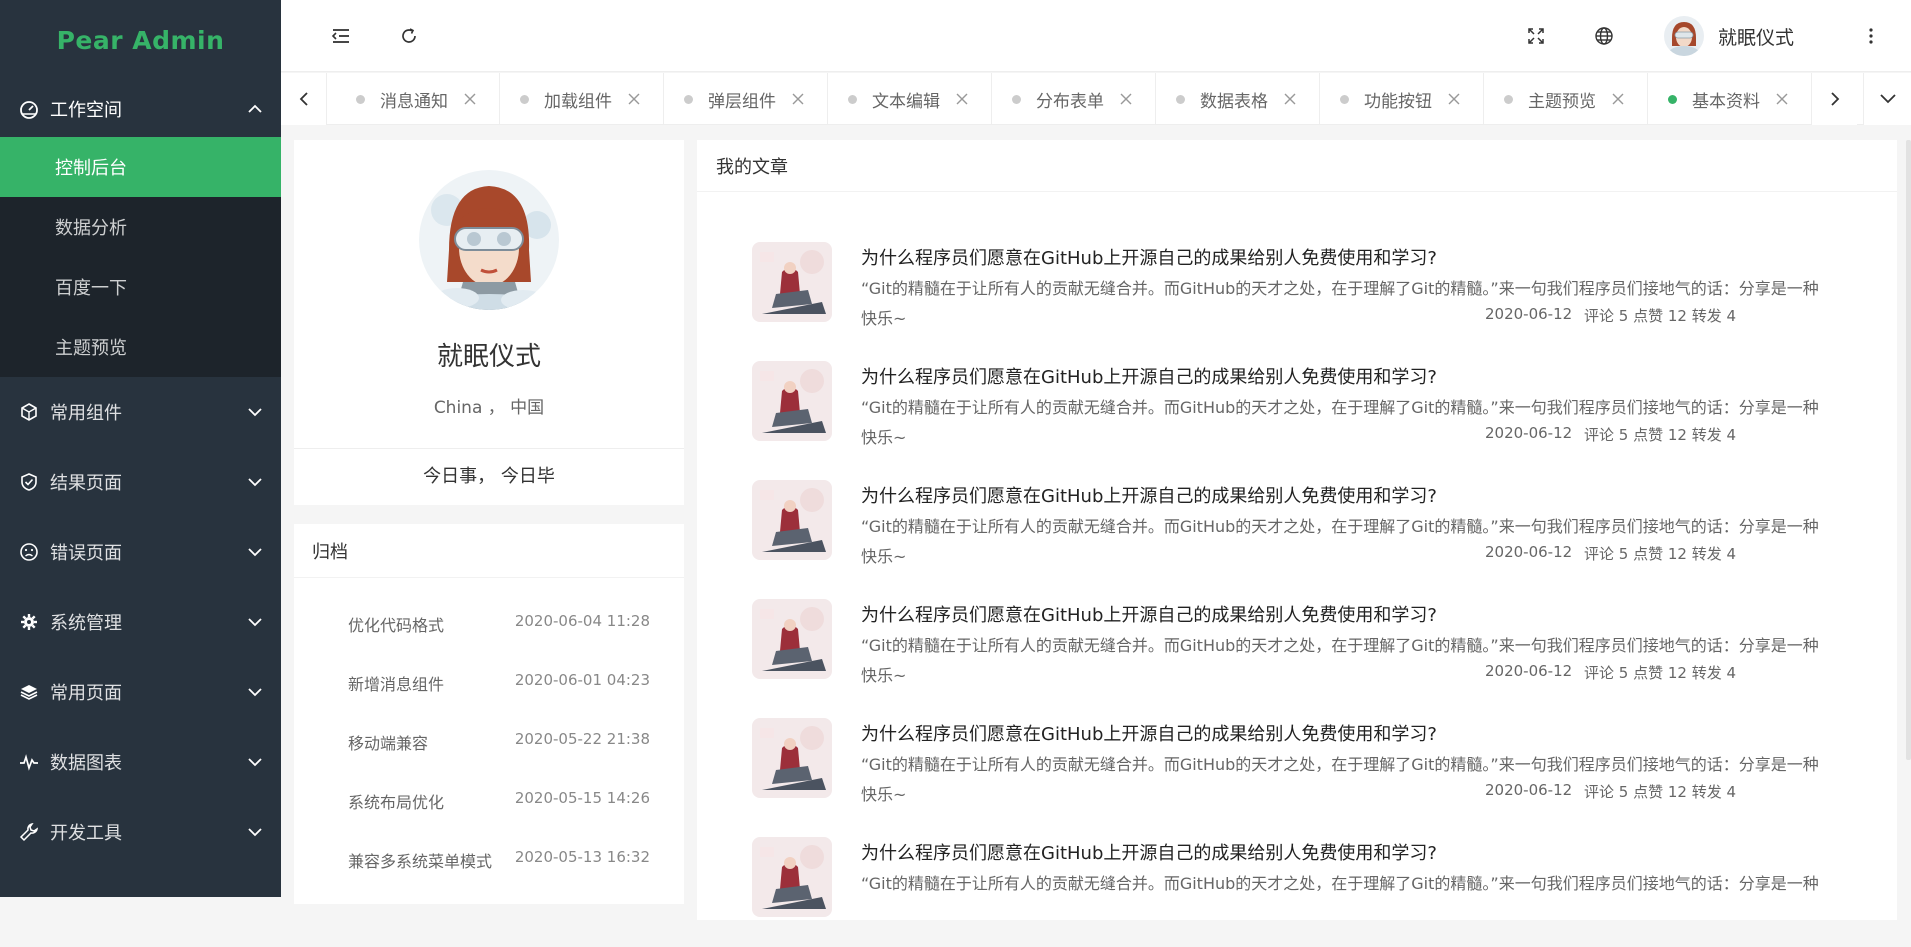 This screenshot has width=1911, height=947. I want to click on tab-editor: 文本编辑, so click(910, 99).